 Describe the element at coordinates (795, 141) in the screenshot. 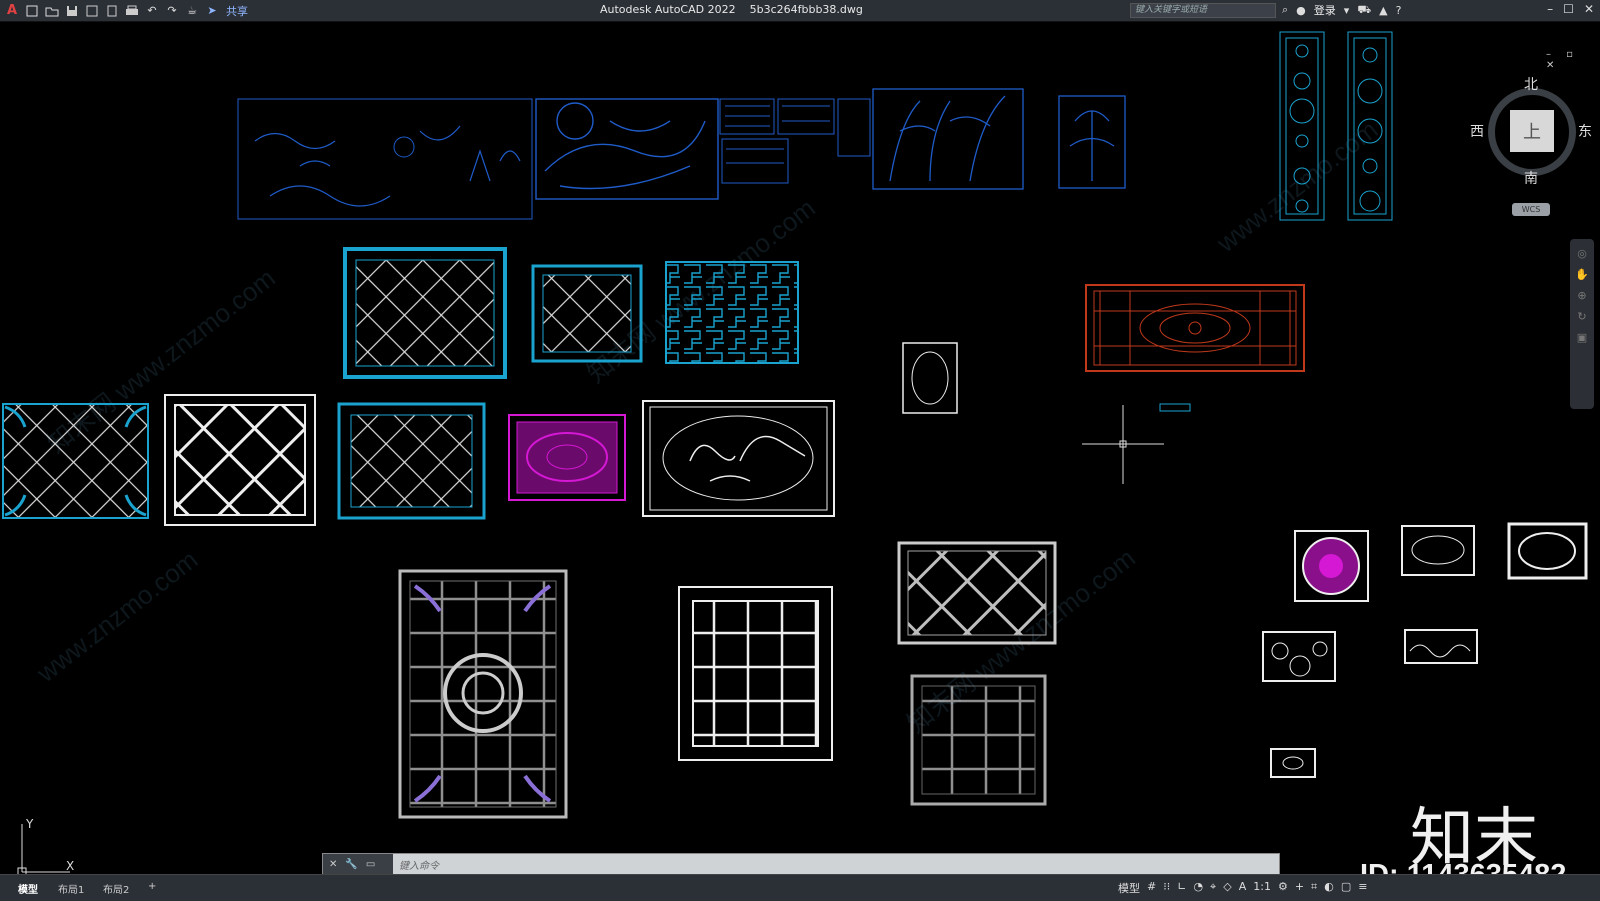

I see `carving-small-panels` at that location.